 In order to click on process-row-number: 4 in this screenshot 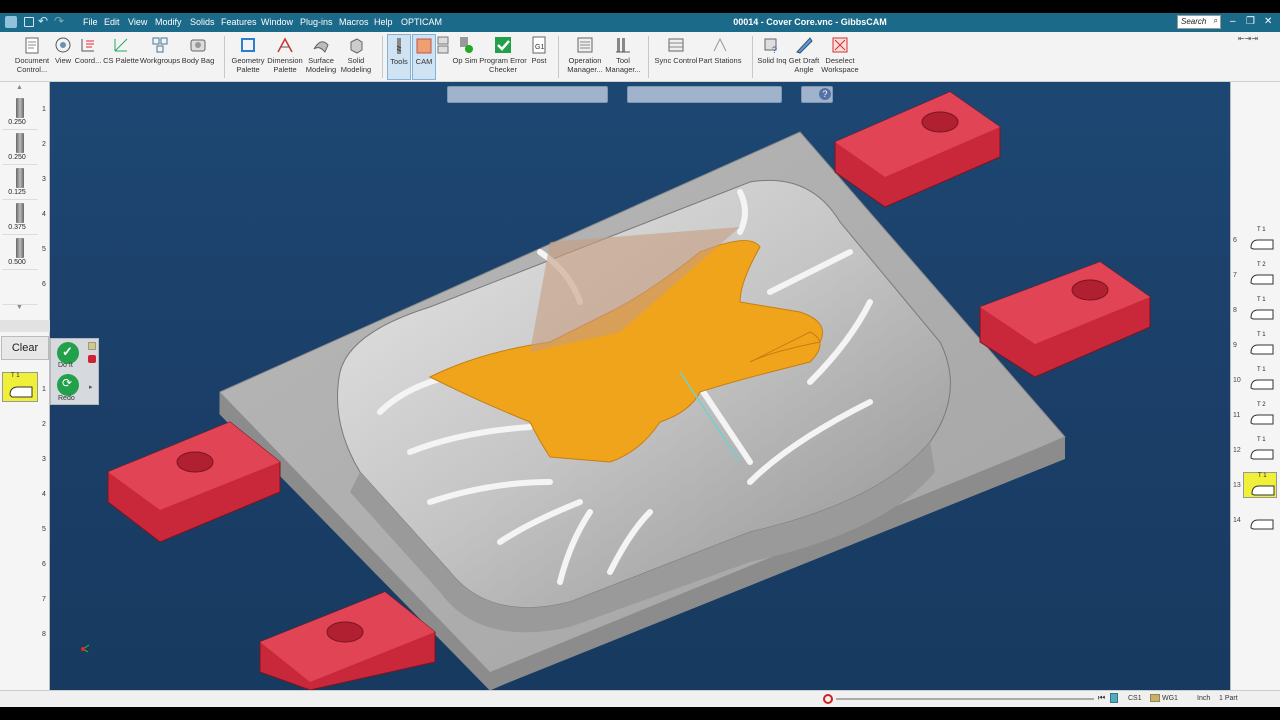, I will do `click(44, 494)`.